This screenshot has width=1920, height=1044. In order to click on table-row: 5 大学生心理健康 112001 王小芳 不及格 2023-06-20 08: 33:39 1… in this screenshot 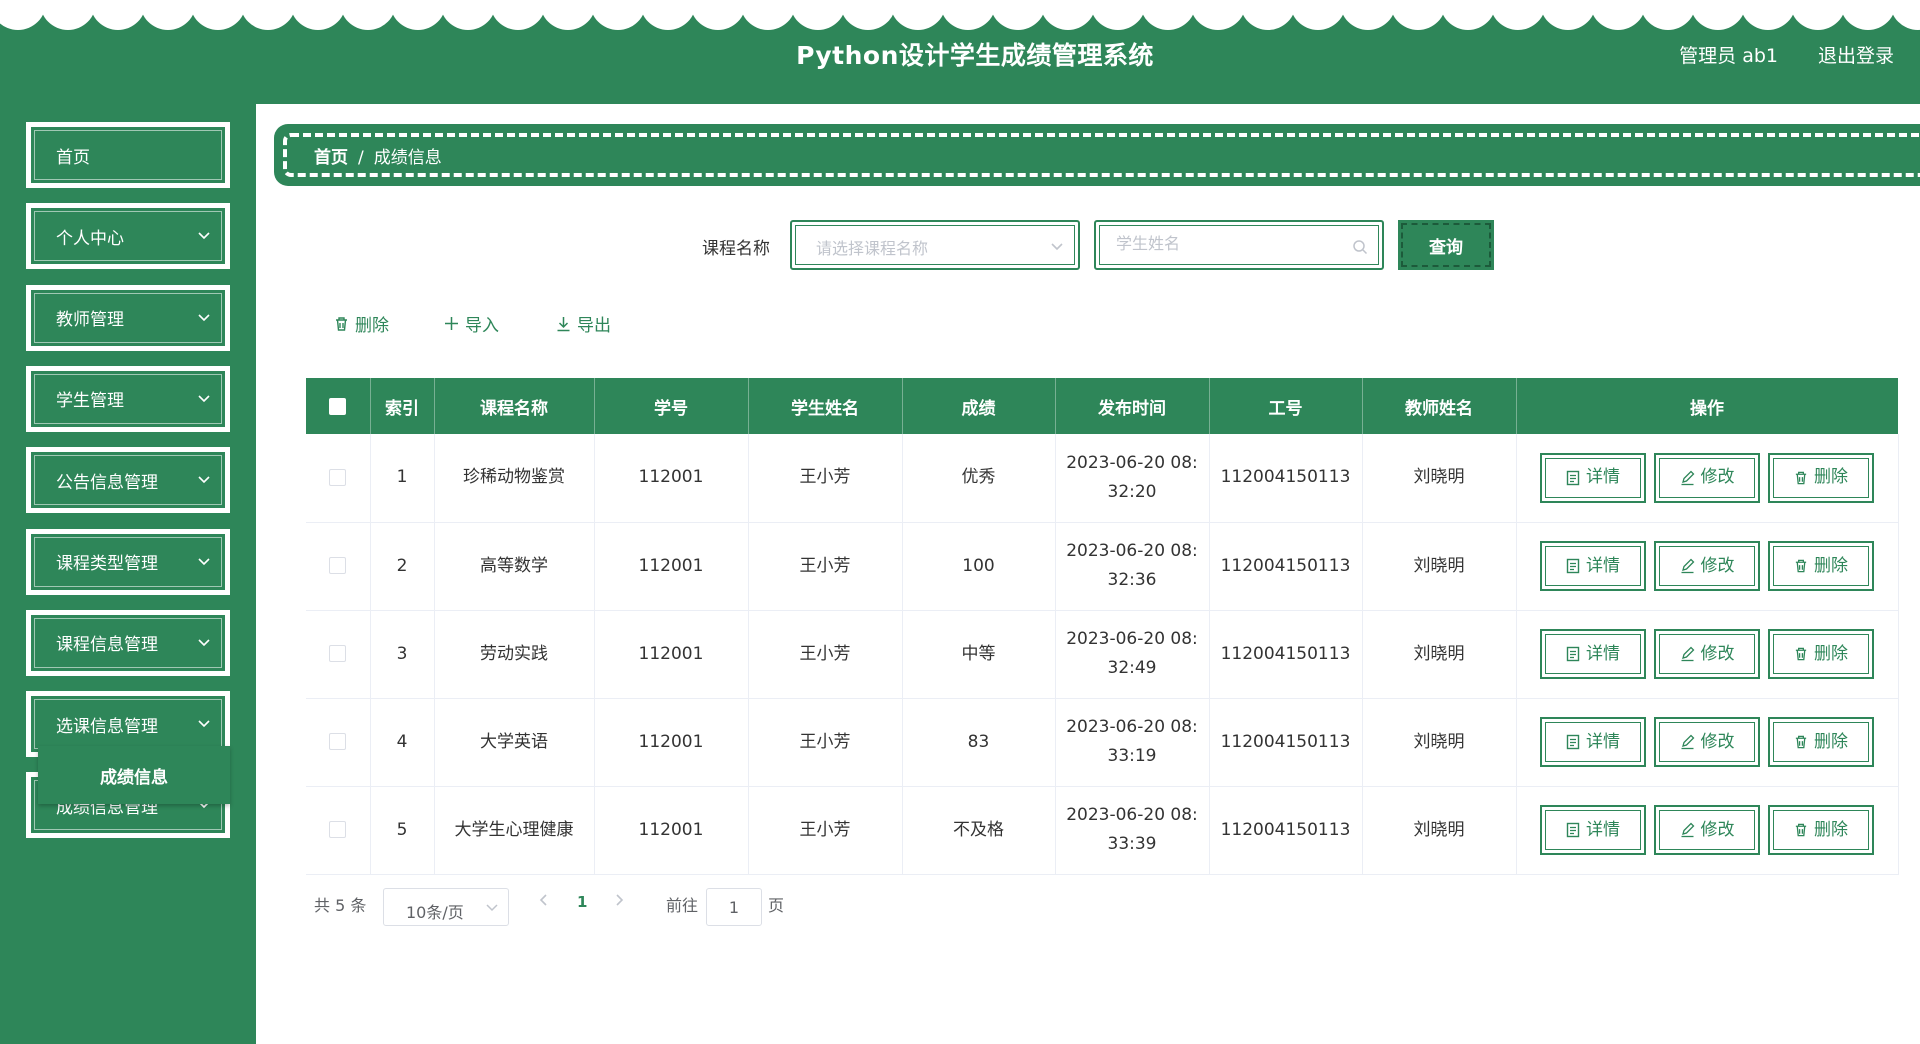, I will do `click(1102, 830)`.